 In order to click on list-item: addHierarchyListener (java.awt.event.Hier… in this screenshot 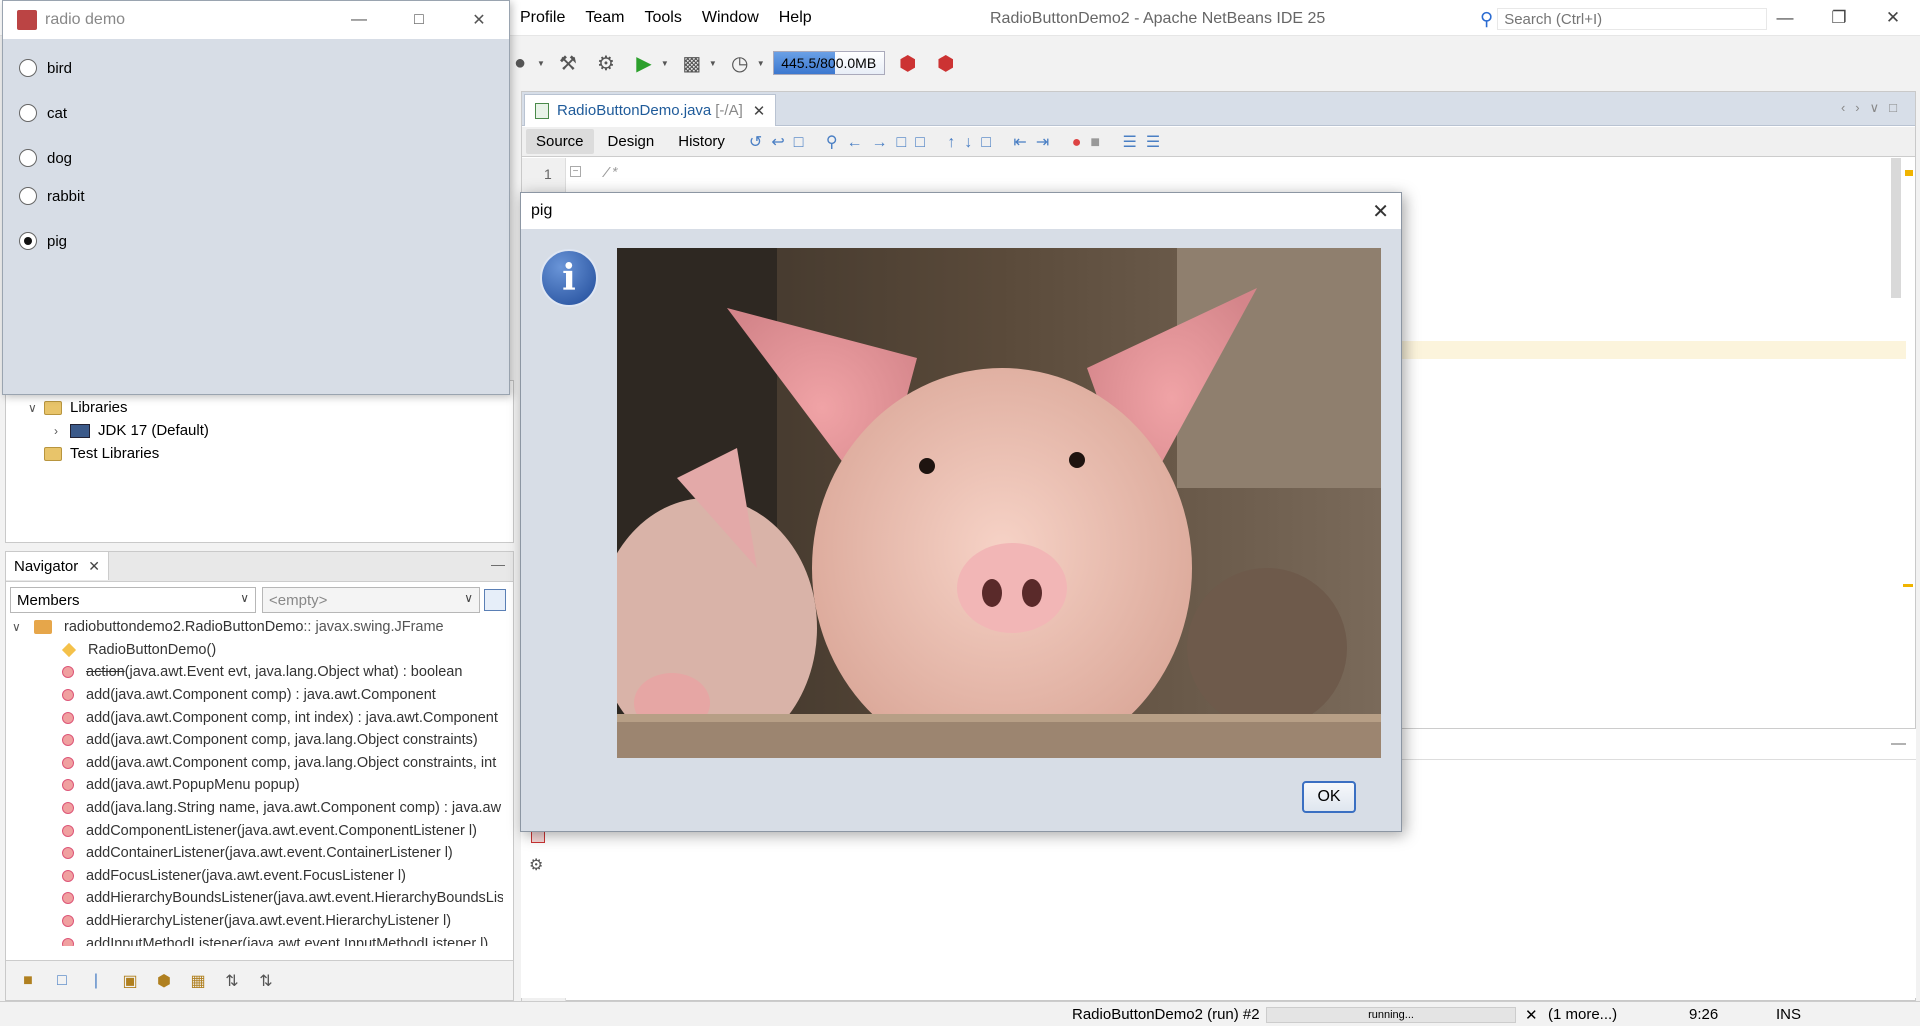, I will do `click(254, 921)`.